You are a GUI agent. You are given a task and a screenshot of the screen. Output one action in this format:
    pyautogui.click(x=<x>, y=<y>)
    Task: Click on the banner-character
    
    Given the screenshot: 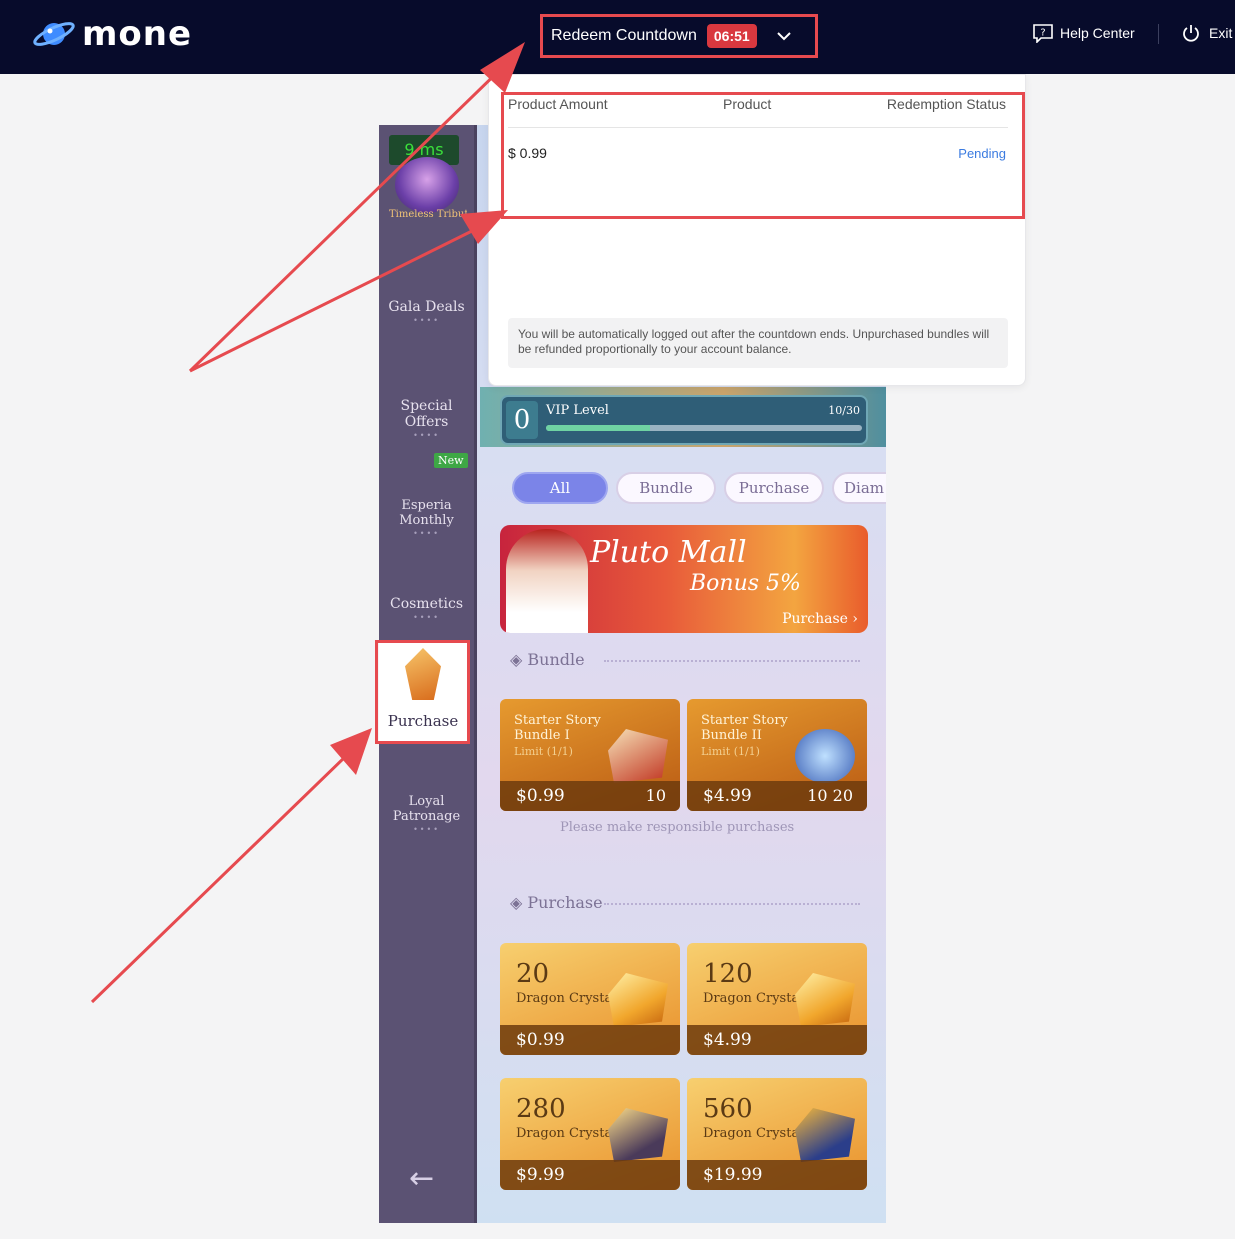 What is the action you would take?
    pyautogui.click(x=547, y=581)
    